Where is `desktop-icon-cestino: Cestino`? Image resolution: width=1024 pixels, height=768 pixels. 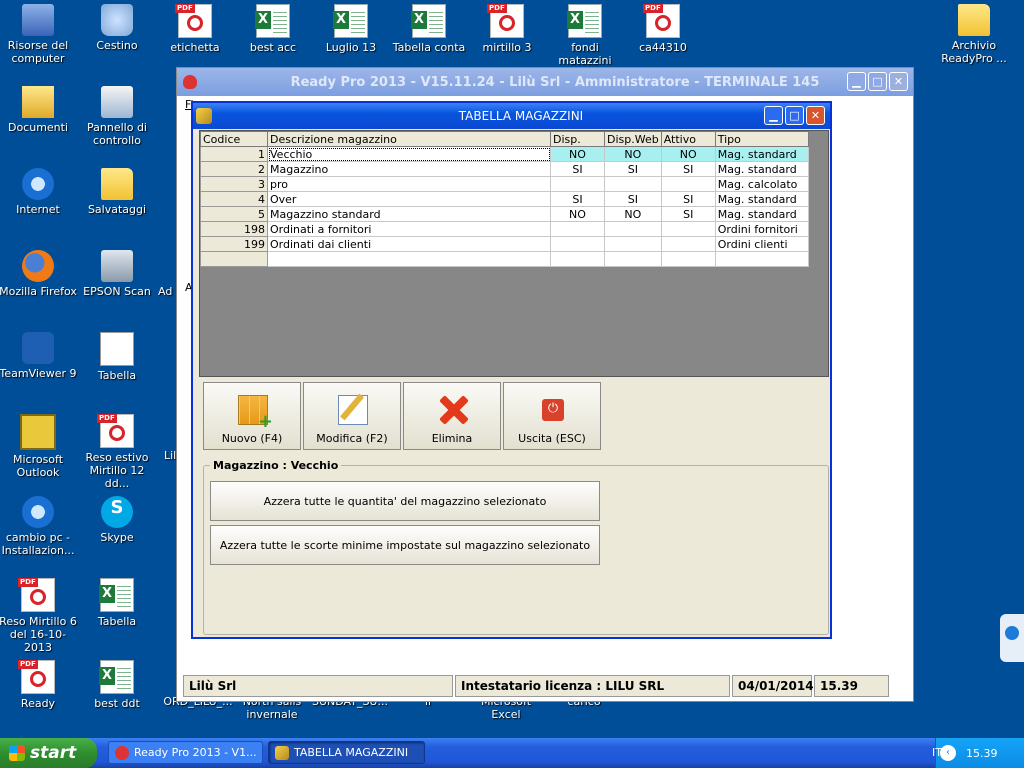 desktop-icon-cestino: Cestino is located at coordinates (117, 28).